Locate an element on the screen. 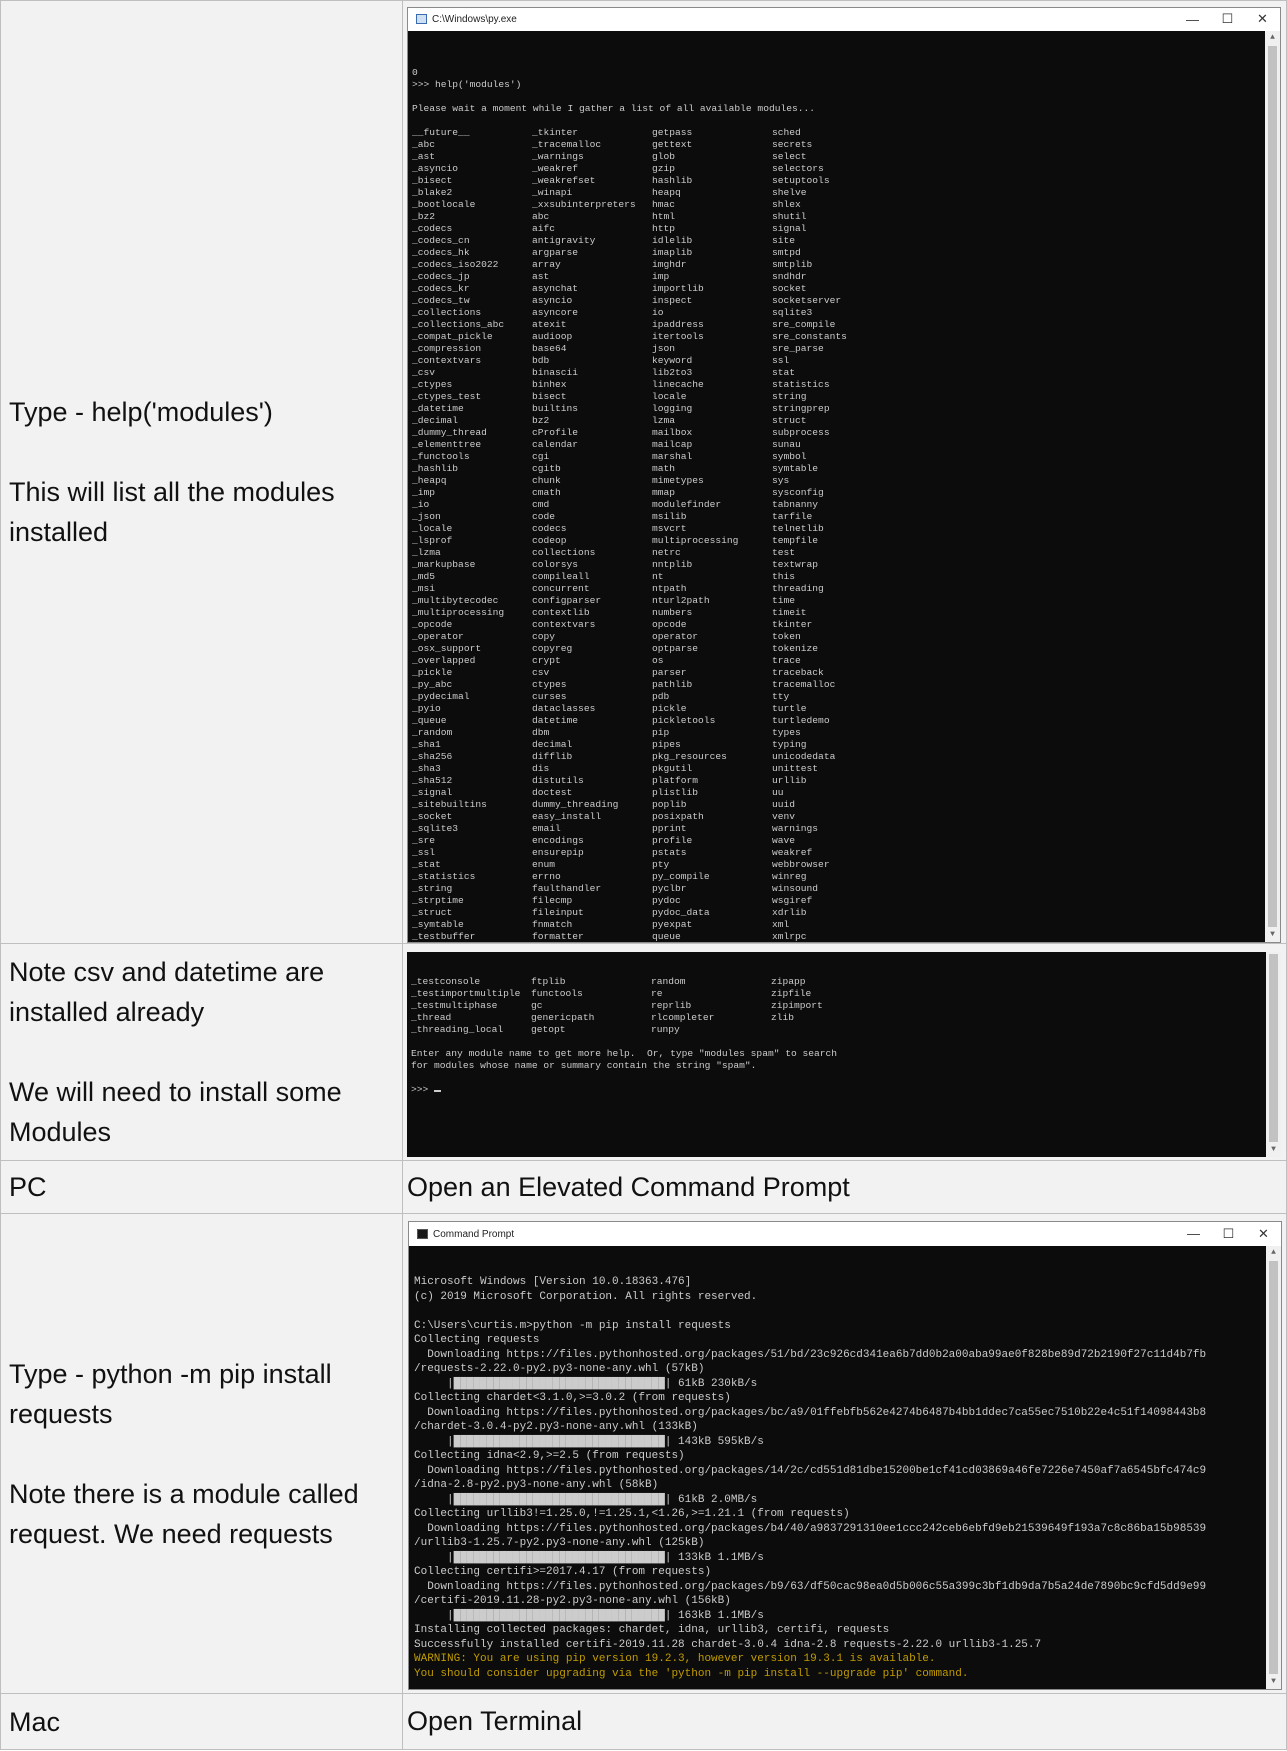 Image resolution: width=1287 pixels, height=1751 pixels. module-name: __future__ is located at coordinates (441, 132).